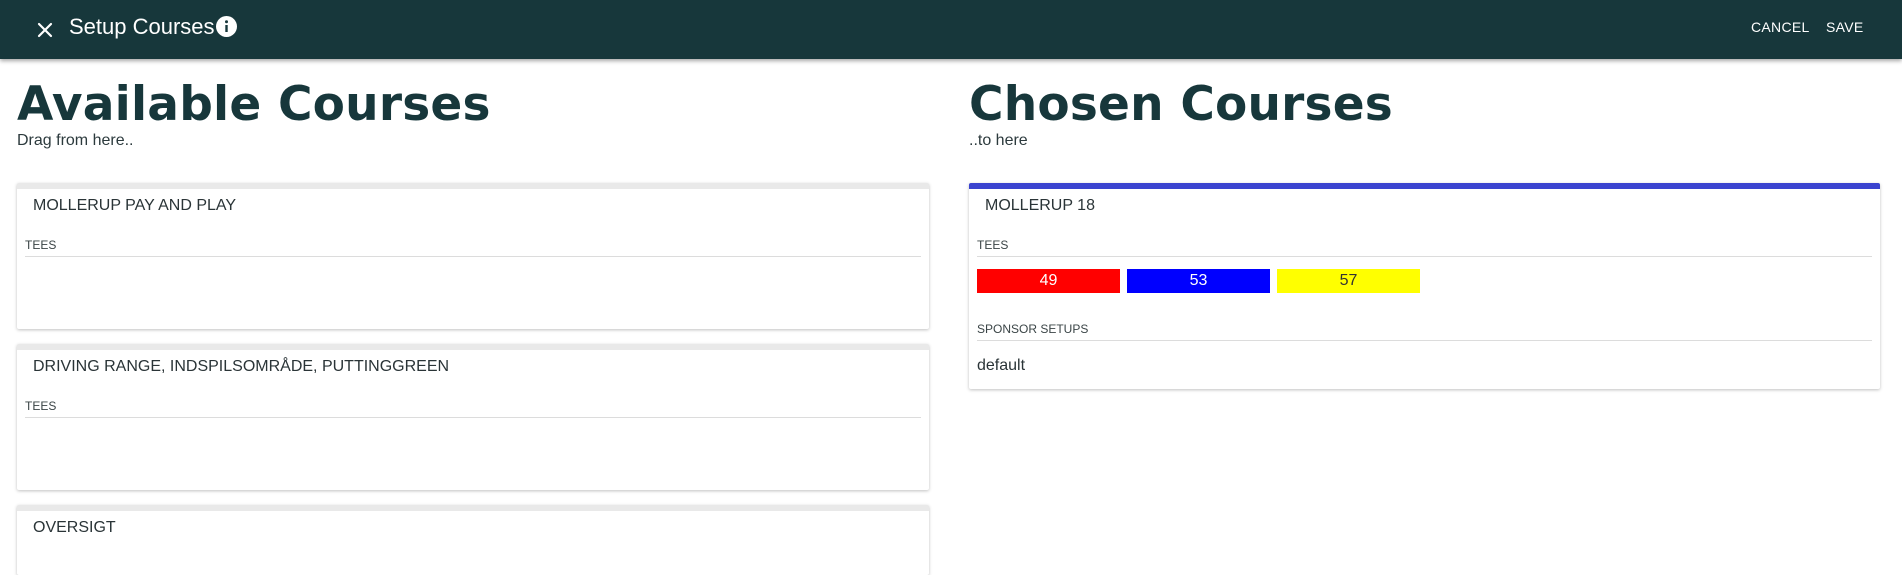  I want to click on tee-value: 53, so click(1198, 280).